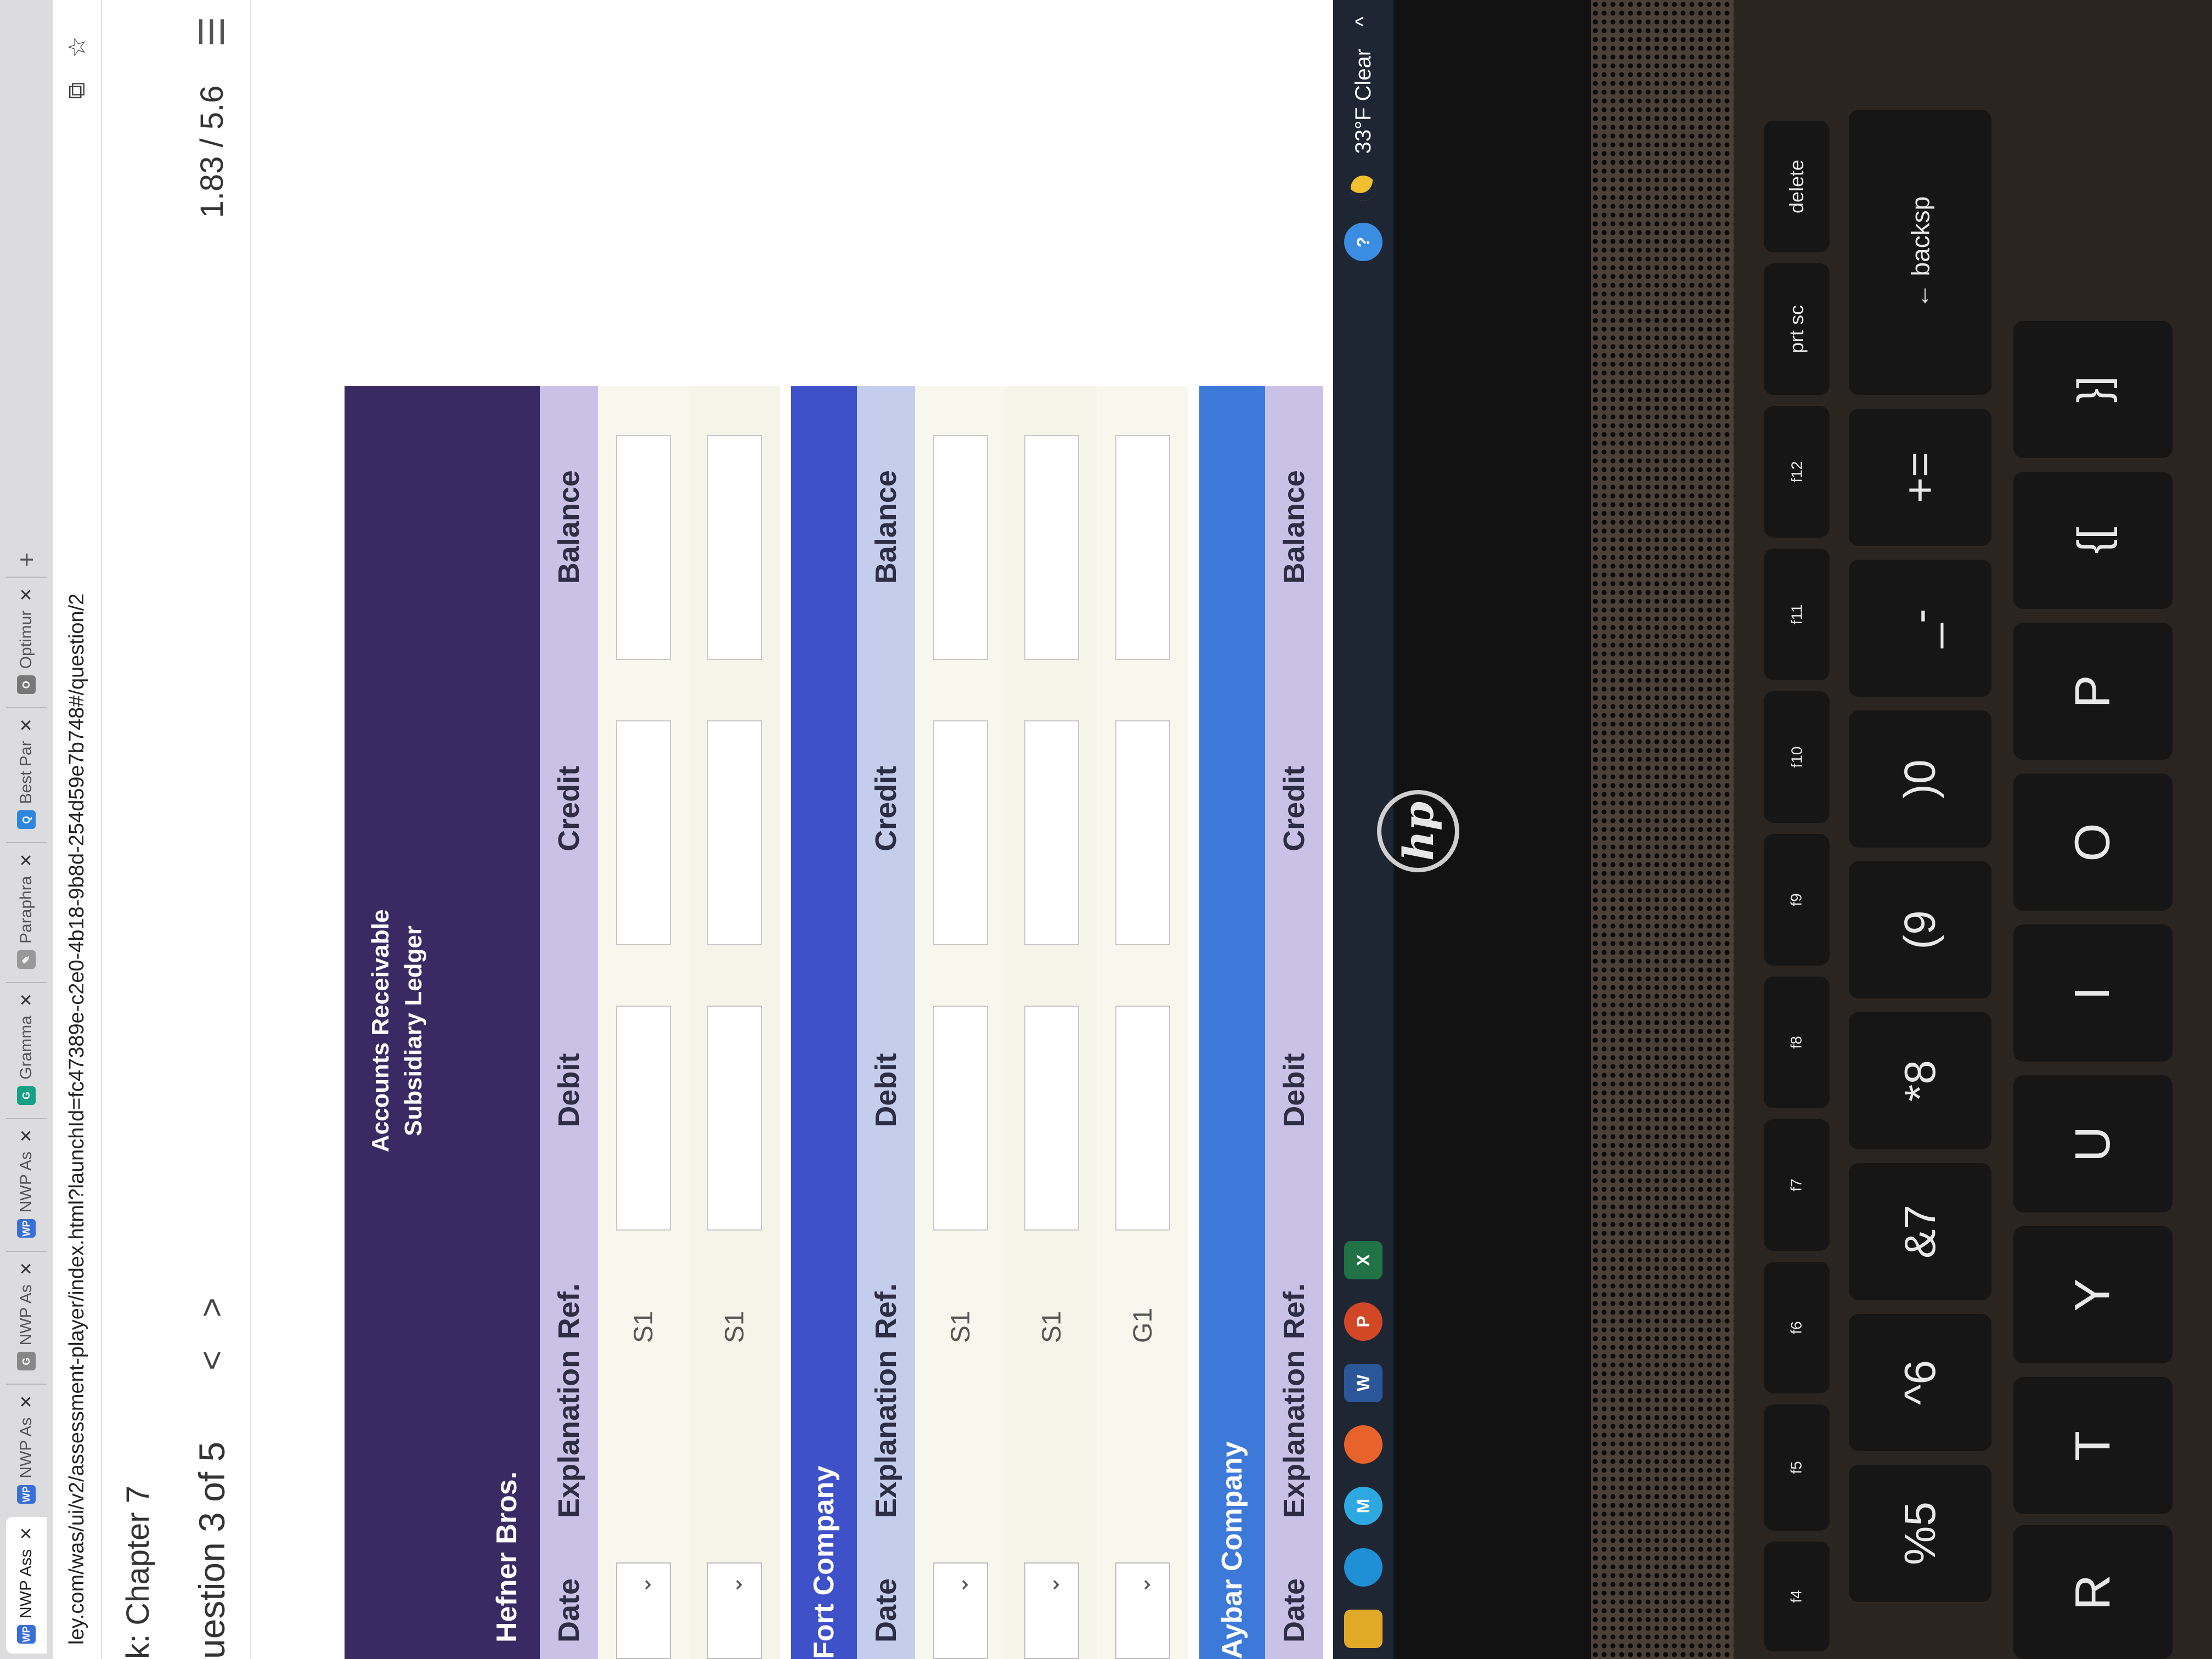 The image size is (2212, 1659). What do you see at coordinates (1363, 1568) in the screenshot?
I see `edge-browser-icon` at bounding box center [1363, 1568].